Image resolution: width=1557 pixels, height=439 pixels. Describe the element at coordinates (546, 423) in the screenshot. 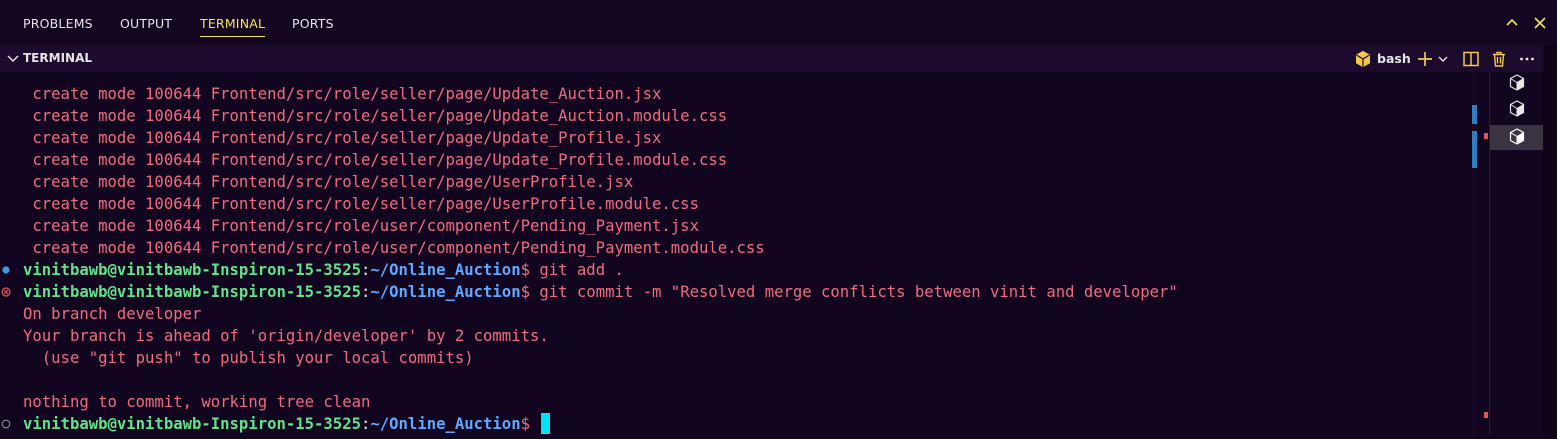

I see `text-cursor` at that location.